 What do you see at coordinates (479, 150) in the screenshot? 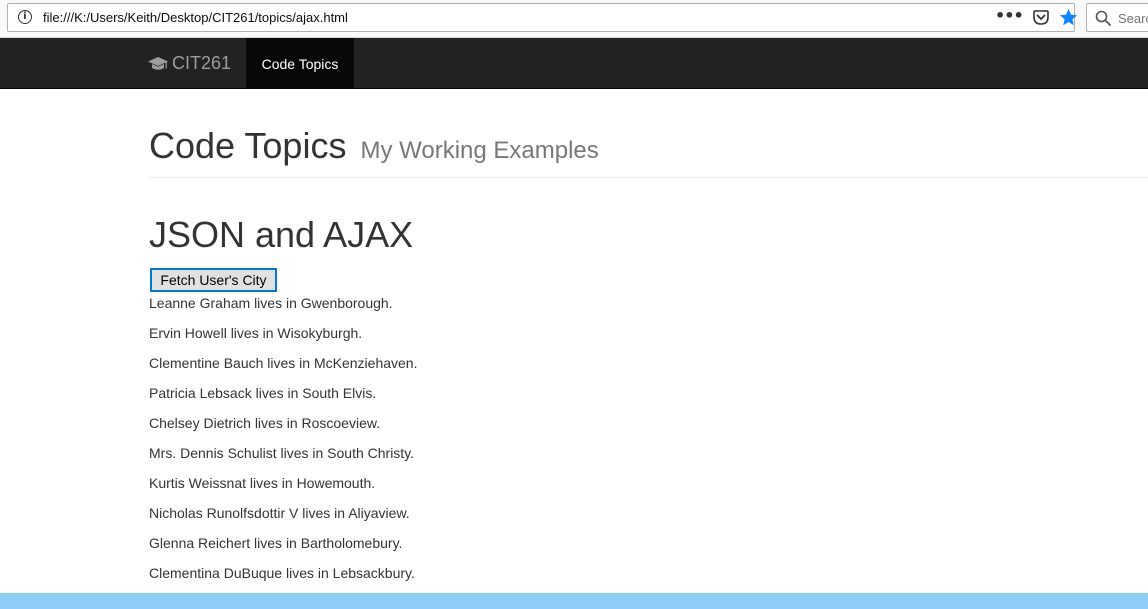
I see `page-subtitle: My Working Examples` at bounding box center [479, 150].